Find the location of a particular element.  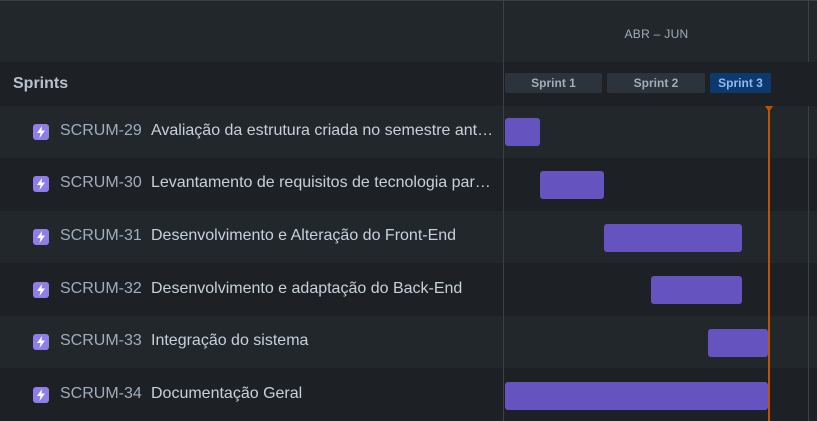

timeline-period-header: ABR – JUN is located at coordinates (660, 31).